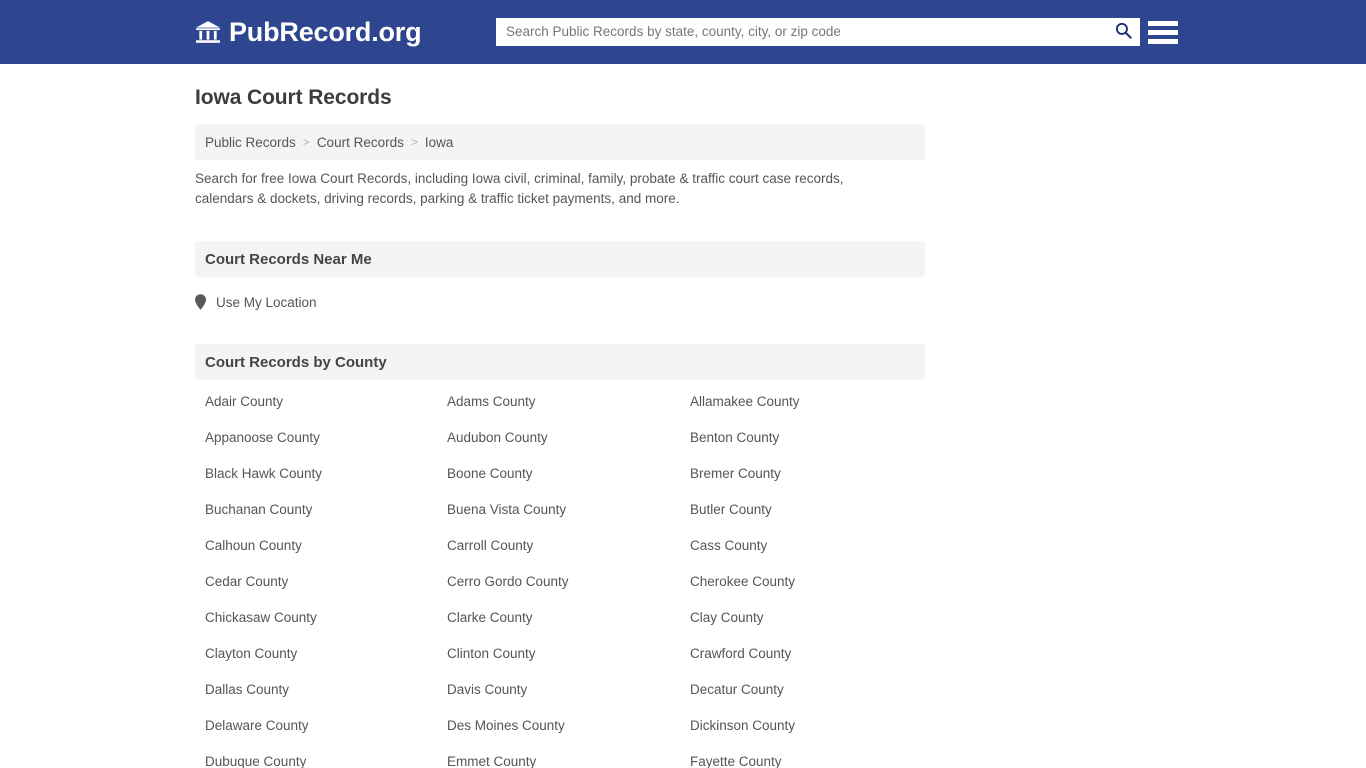  I want to click on breadcrumb: Public Records > Court Records > Iowa, so click(560, 142).